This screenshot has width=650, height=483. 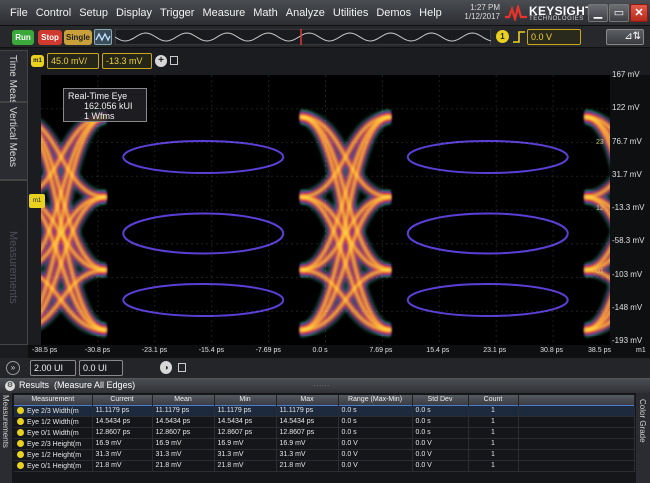 I want to click on vertical-scale-field: 45.0 mV/, so click(x=73, y=61).